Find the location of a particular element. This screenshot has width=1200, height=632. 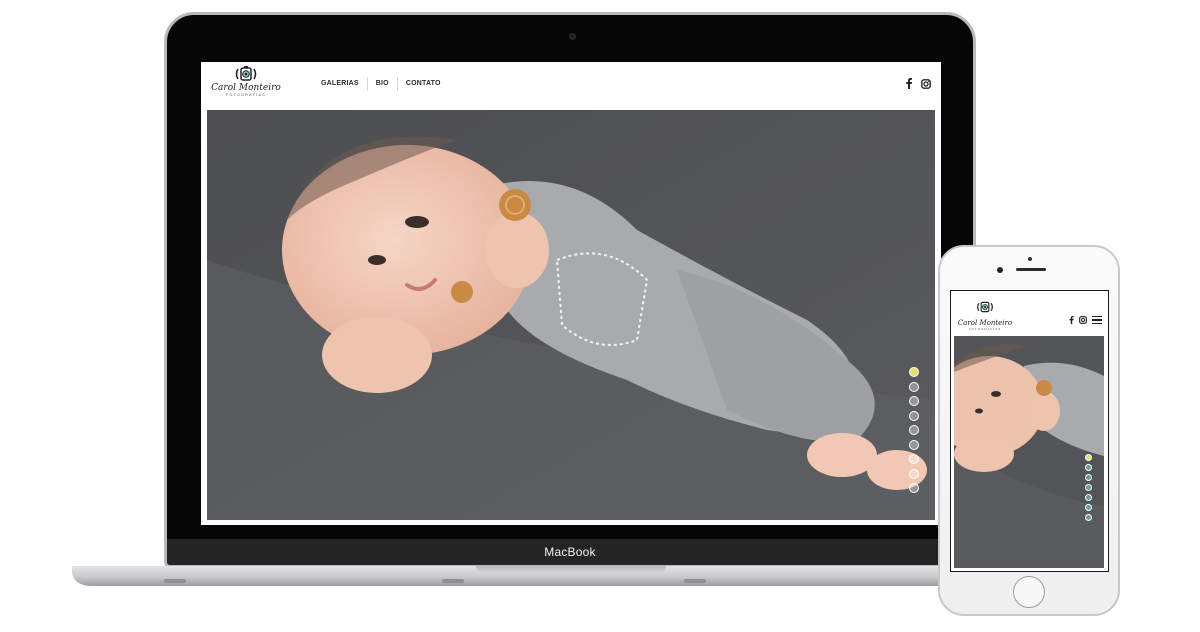

phone-sensor is located at coordinates (1030, 259).